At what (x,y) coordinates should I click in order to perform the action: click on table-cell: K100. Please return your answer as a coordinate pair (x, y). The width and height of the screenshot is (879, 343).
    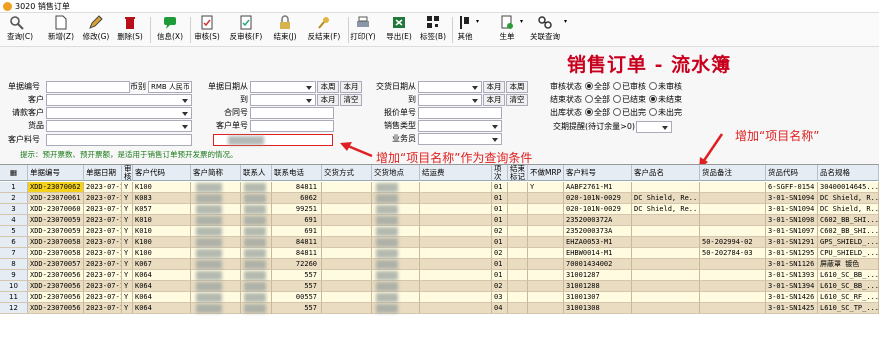
    Looking at the image, I should click on (162, 187).